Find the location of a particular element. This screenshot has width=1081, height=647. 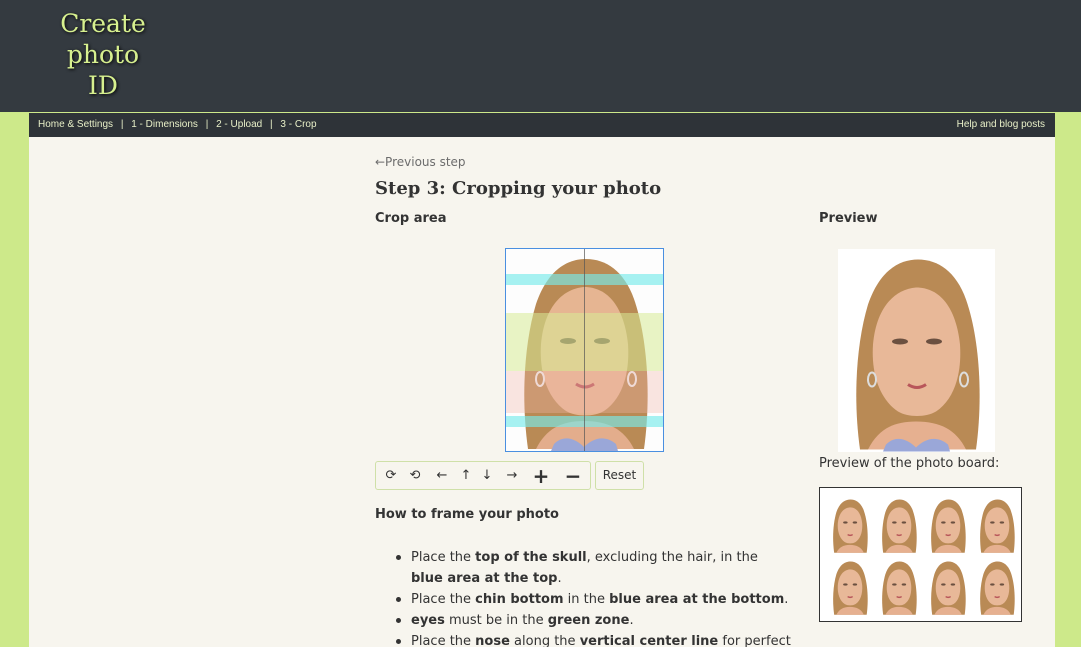

instruction-emphasis: nose is located at coordinates (492, 640).